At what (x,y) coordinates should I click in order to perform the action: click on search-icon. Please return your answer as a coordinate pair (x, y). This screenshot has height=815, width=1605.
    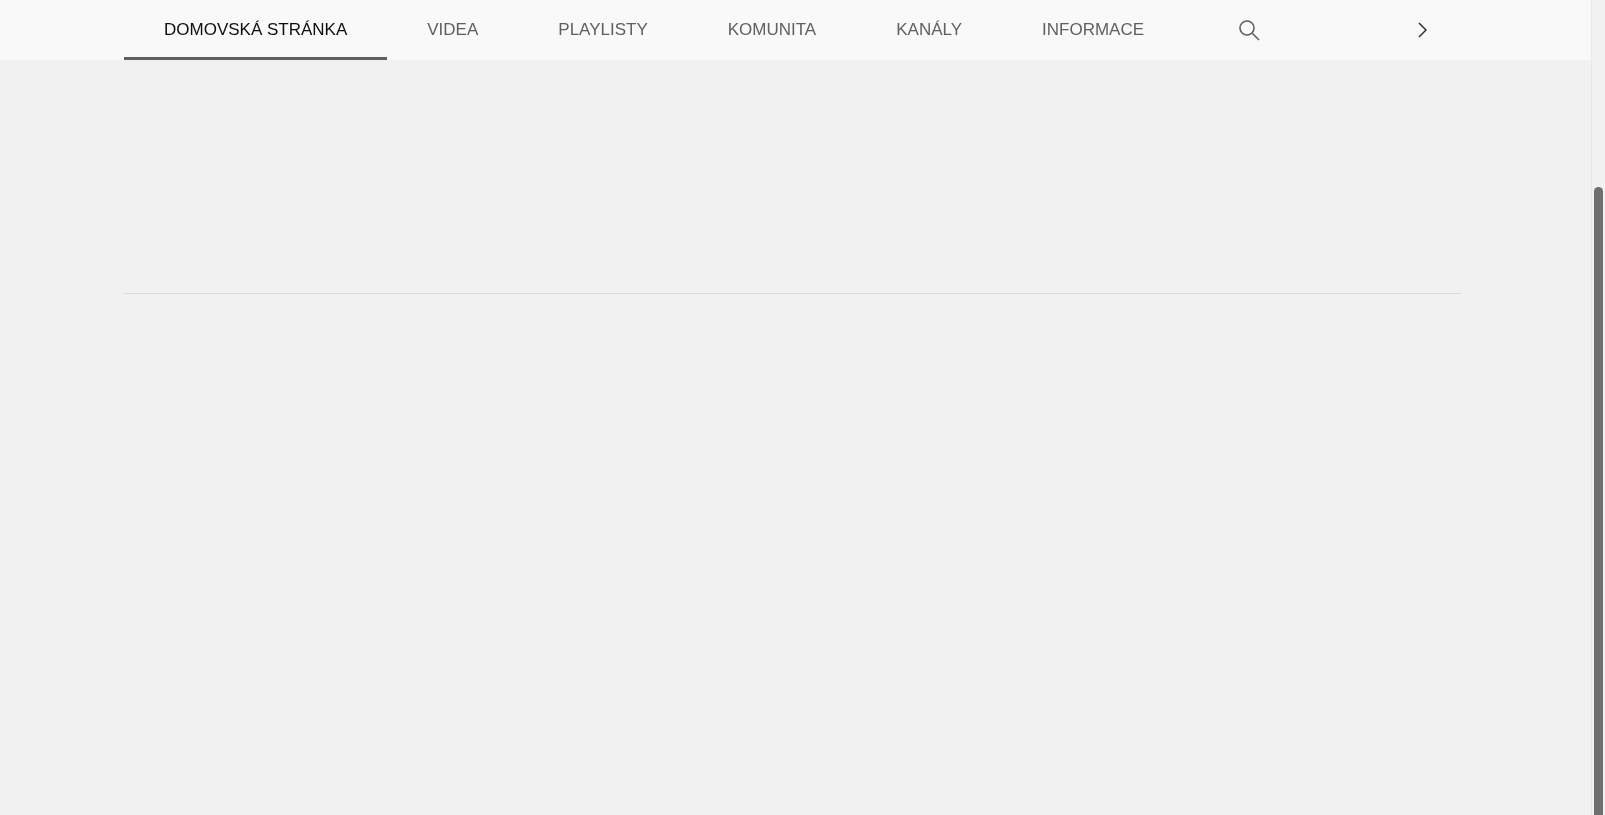
    Looking at the image, I should click on (1249, 30).